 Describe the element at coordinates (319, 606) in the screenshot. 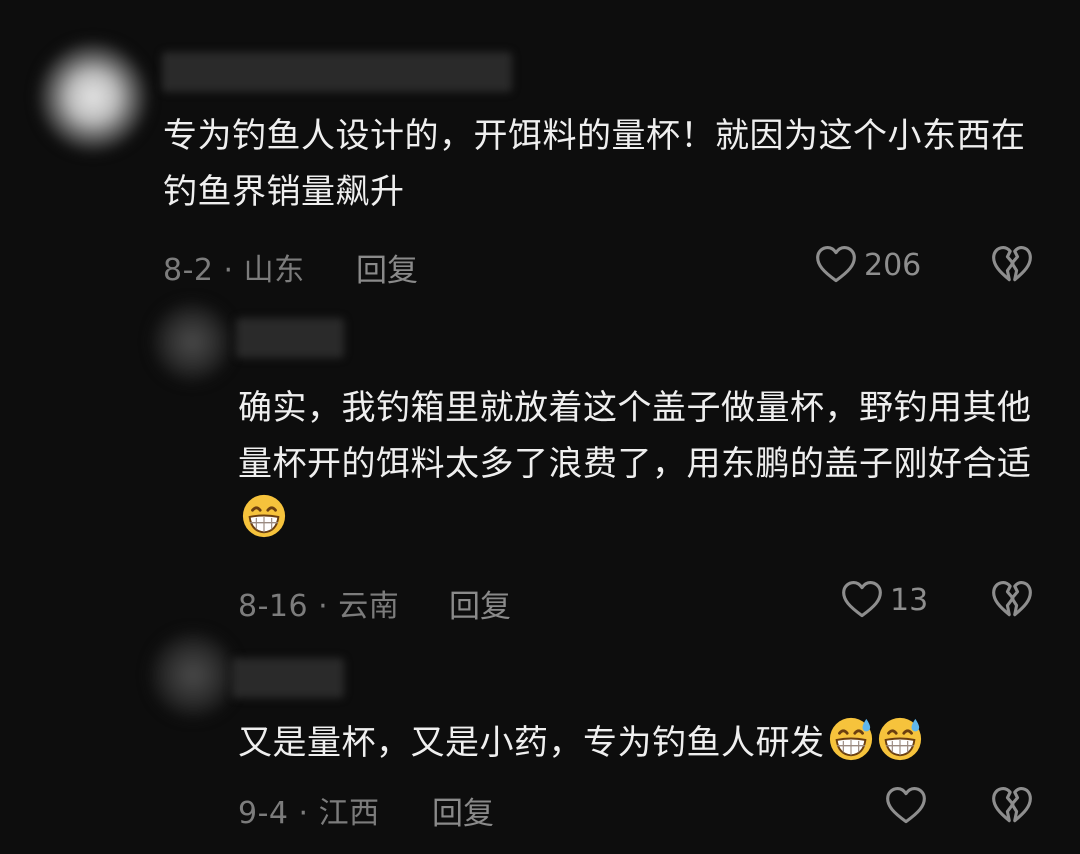

I see `date-location: 8-16 · 云南` at that location.